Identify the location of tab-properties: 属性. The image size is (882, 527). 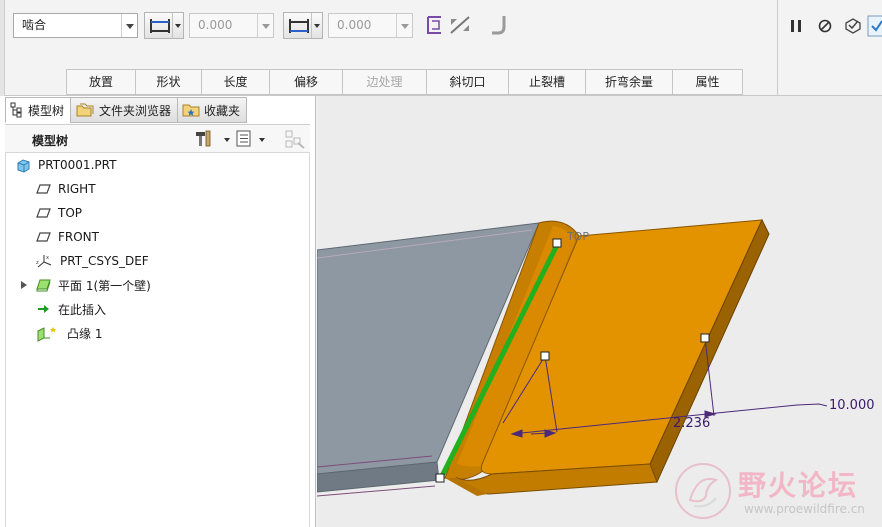
(707, 82).